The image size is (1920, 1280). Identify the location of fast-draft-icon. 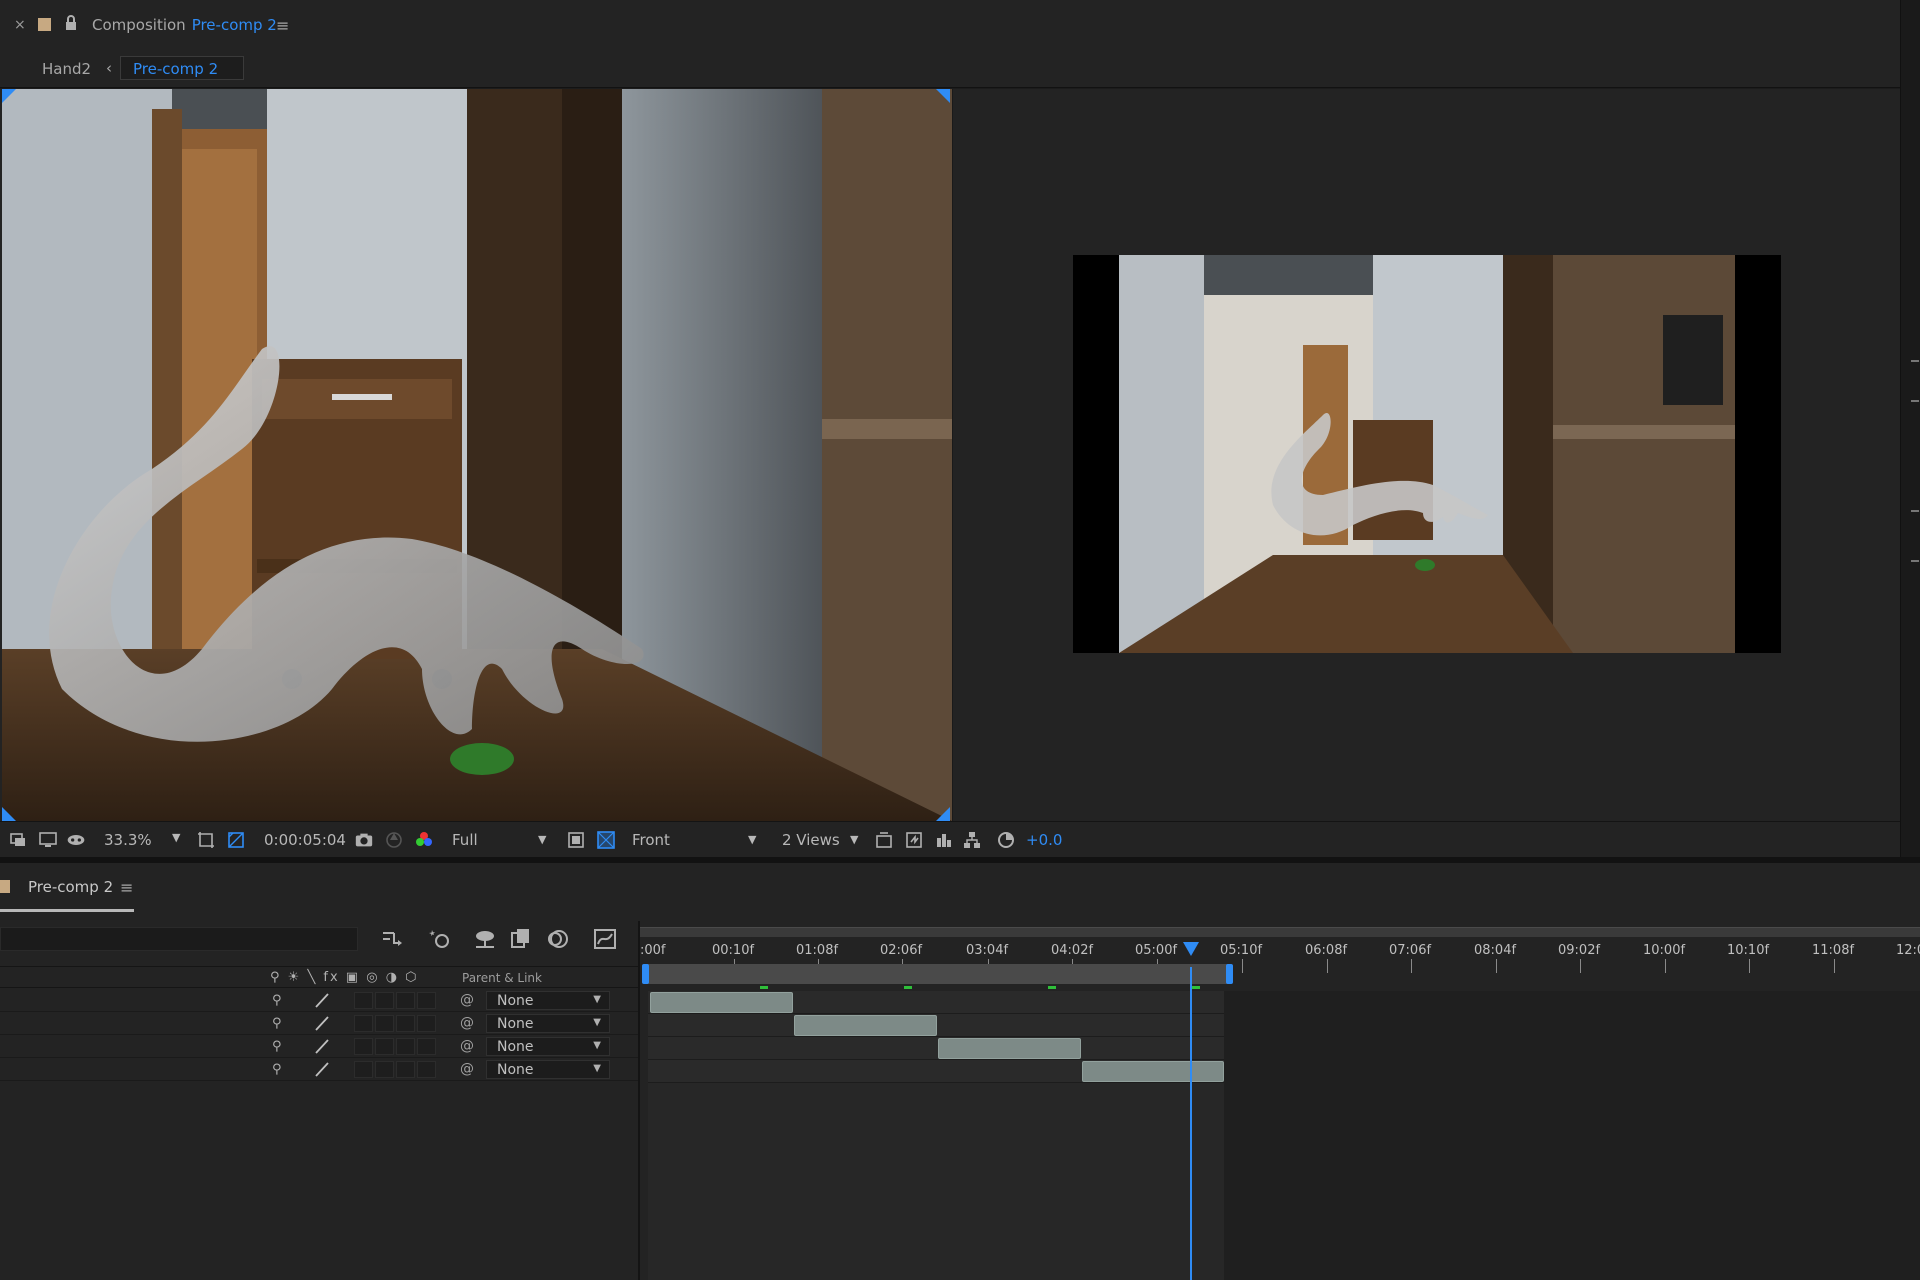
(914, 840).